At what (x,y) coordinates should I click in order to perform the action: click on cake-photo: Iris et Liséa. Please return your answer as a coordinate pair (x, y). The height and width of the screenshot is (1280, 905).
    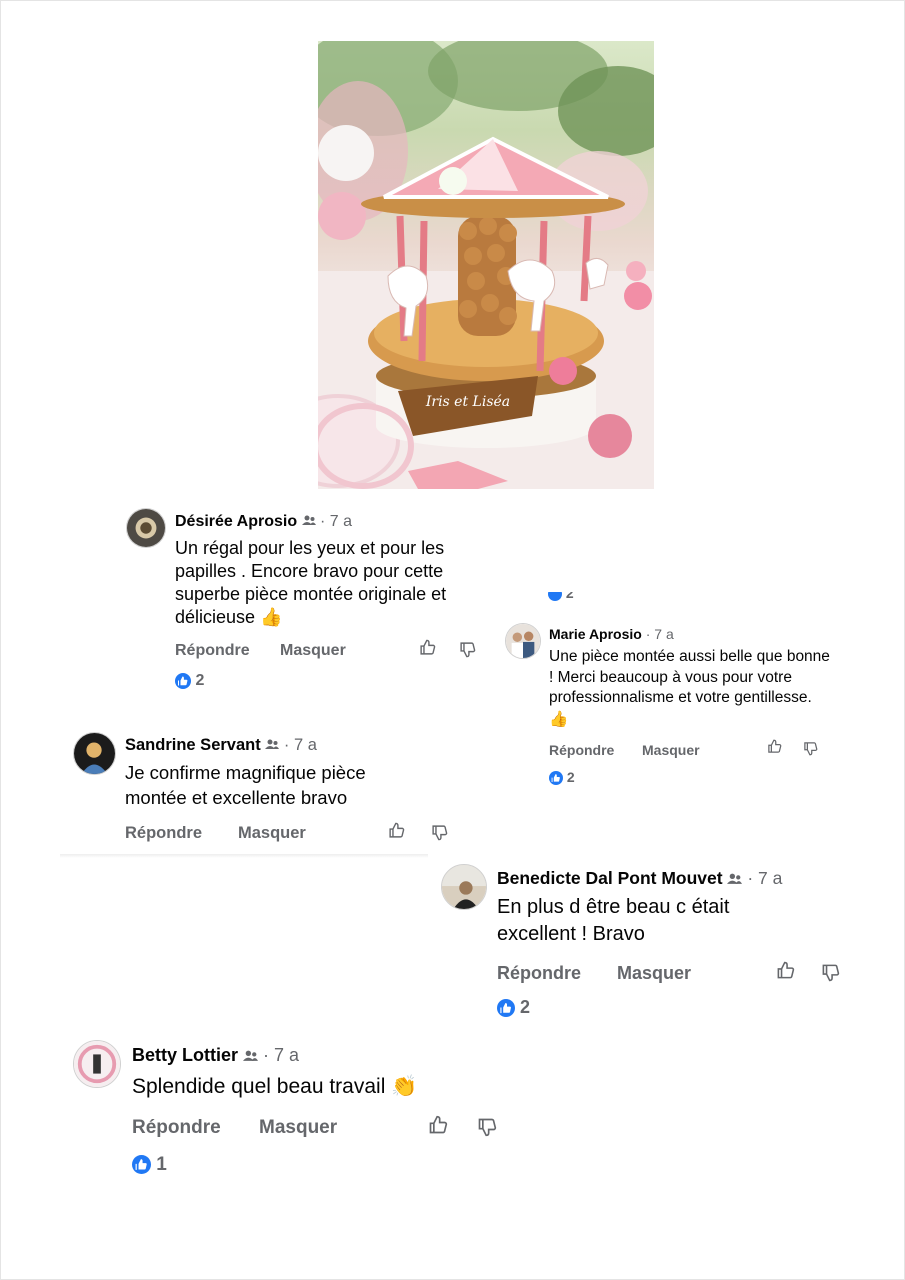
    Looking at the image, I should click on (486, 265).